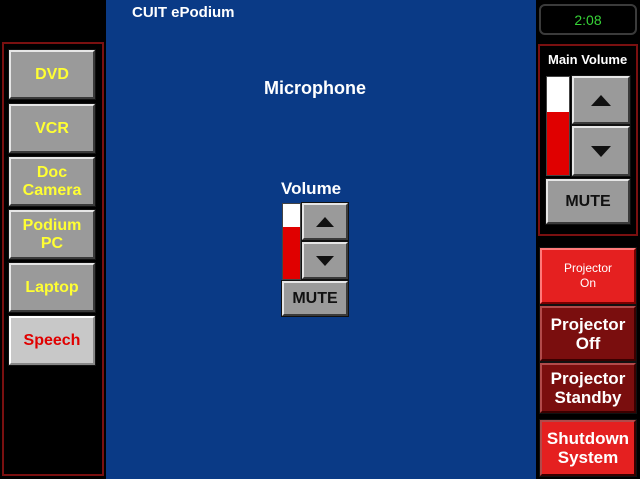 Image resolution: width=640 pixels, height=479 pixels. I want to click on main-volume-label: Main Volume, so click(588, 59).